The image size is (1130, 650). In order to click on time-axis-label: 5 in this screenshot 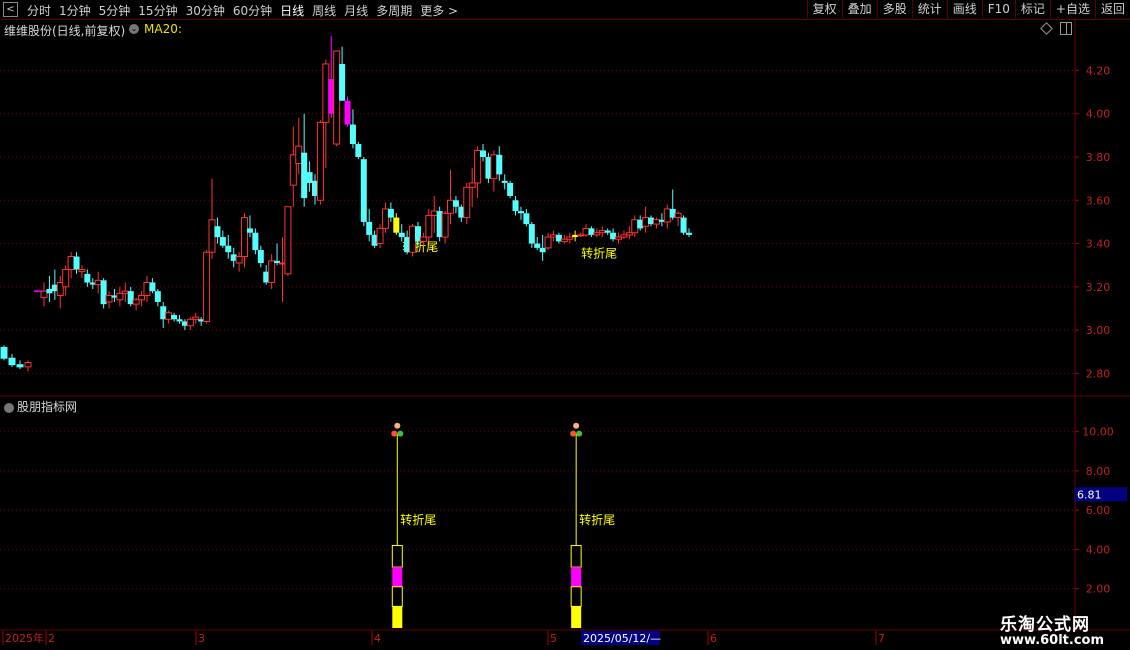, I will do `click(553, 638)`.